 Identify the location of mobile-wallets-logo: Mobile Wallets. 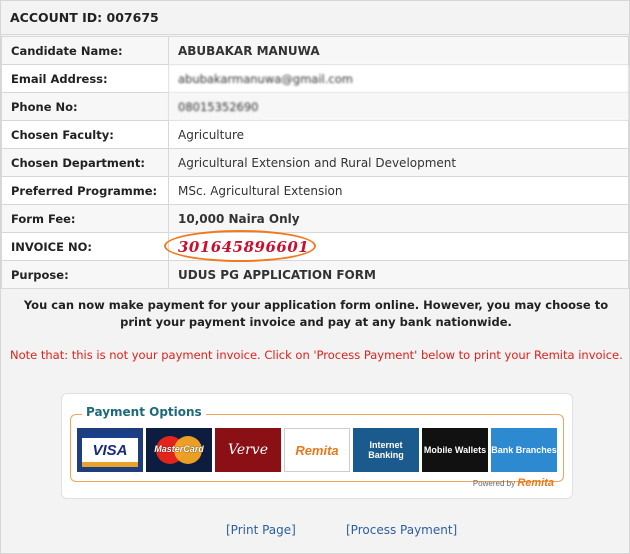
(455, 450).